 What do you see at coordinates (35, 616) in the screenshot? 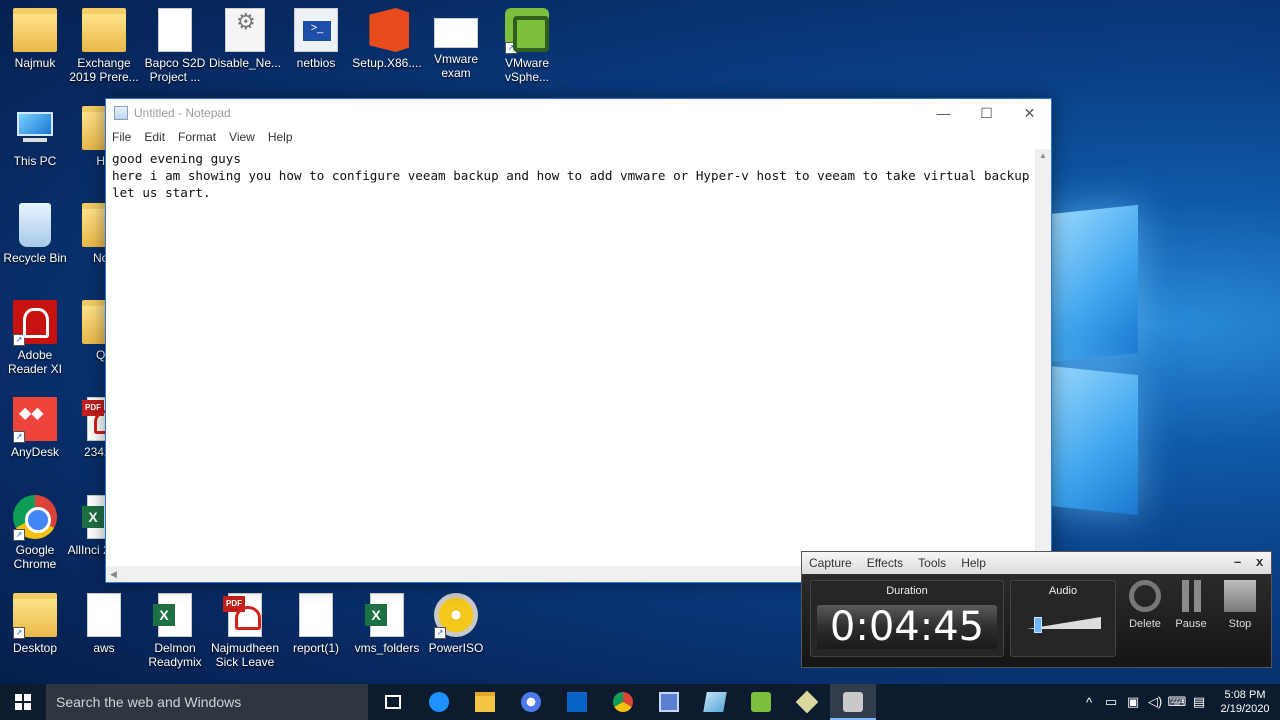
I see `desktop-folder-icon: ↗` at bounding box center [35, 616].